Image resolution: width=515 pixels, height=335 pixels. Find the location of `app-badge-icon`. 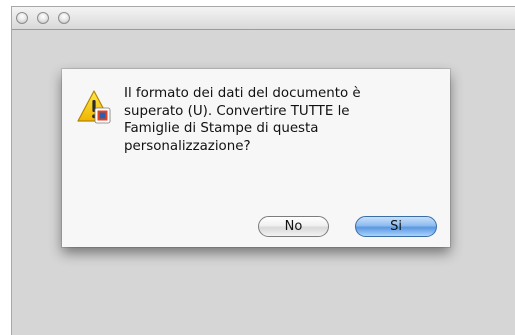

app-badge-icon is located at coordinates (102, 115).